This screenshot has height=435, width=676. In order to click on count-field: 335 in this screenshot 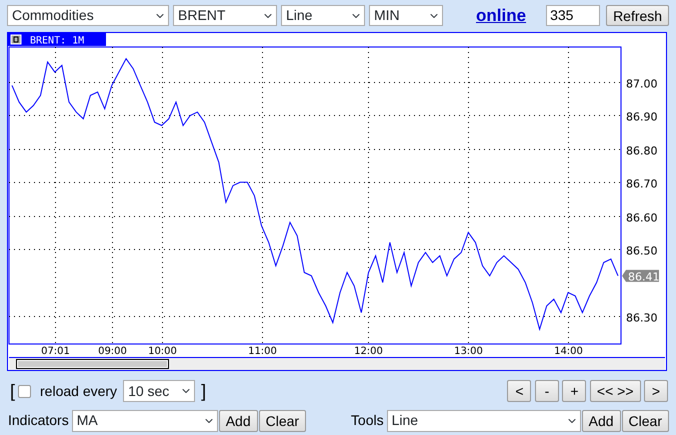, I will do `click(573, 15)`.